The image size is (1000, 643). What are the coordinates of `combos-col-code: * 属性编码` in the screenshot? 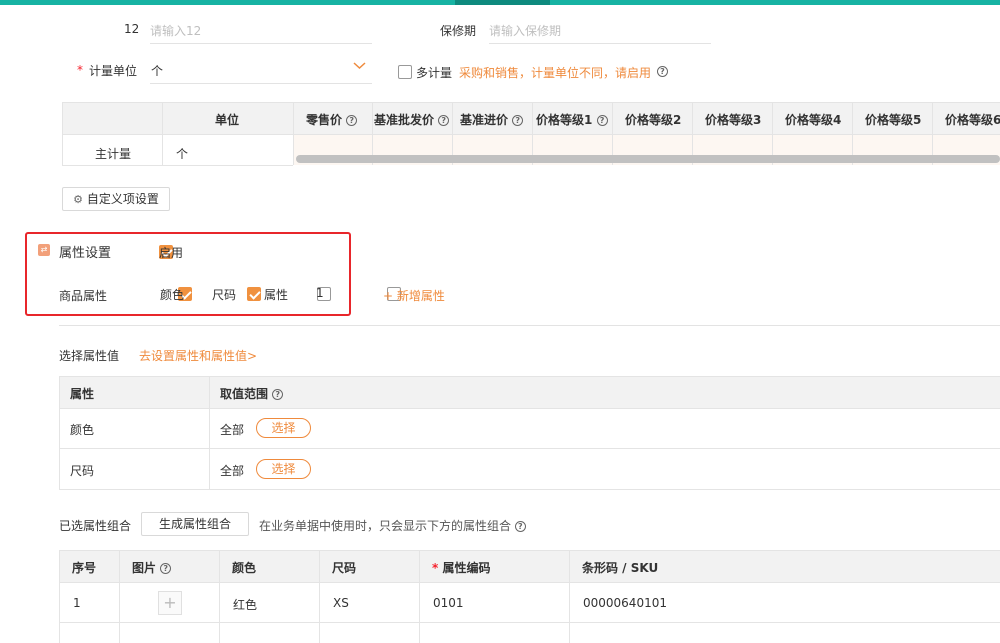 It's located at (461, 568).